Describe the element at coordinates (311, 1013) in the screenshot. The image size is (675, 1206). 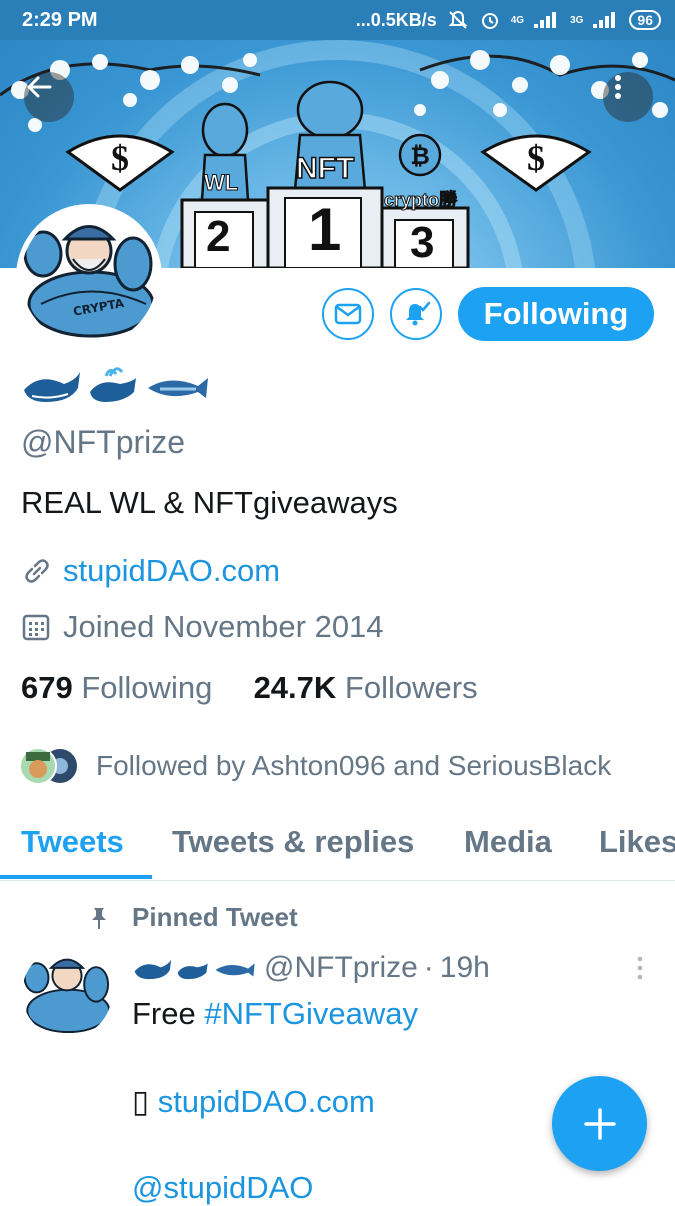
I see `hashtag-link: #NFTGiveaway` at that location.